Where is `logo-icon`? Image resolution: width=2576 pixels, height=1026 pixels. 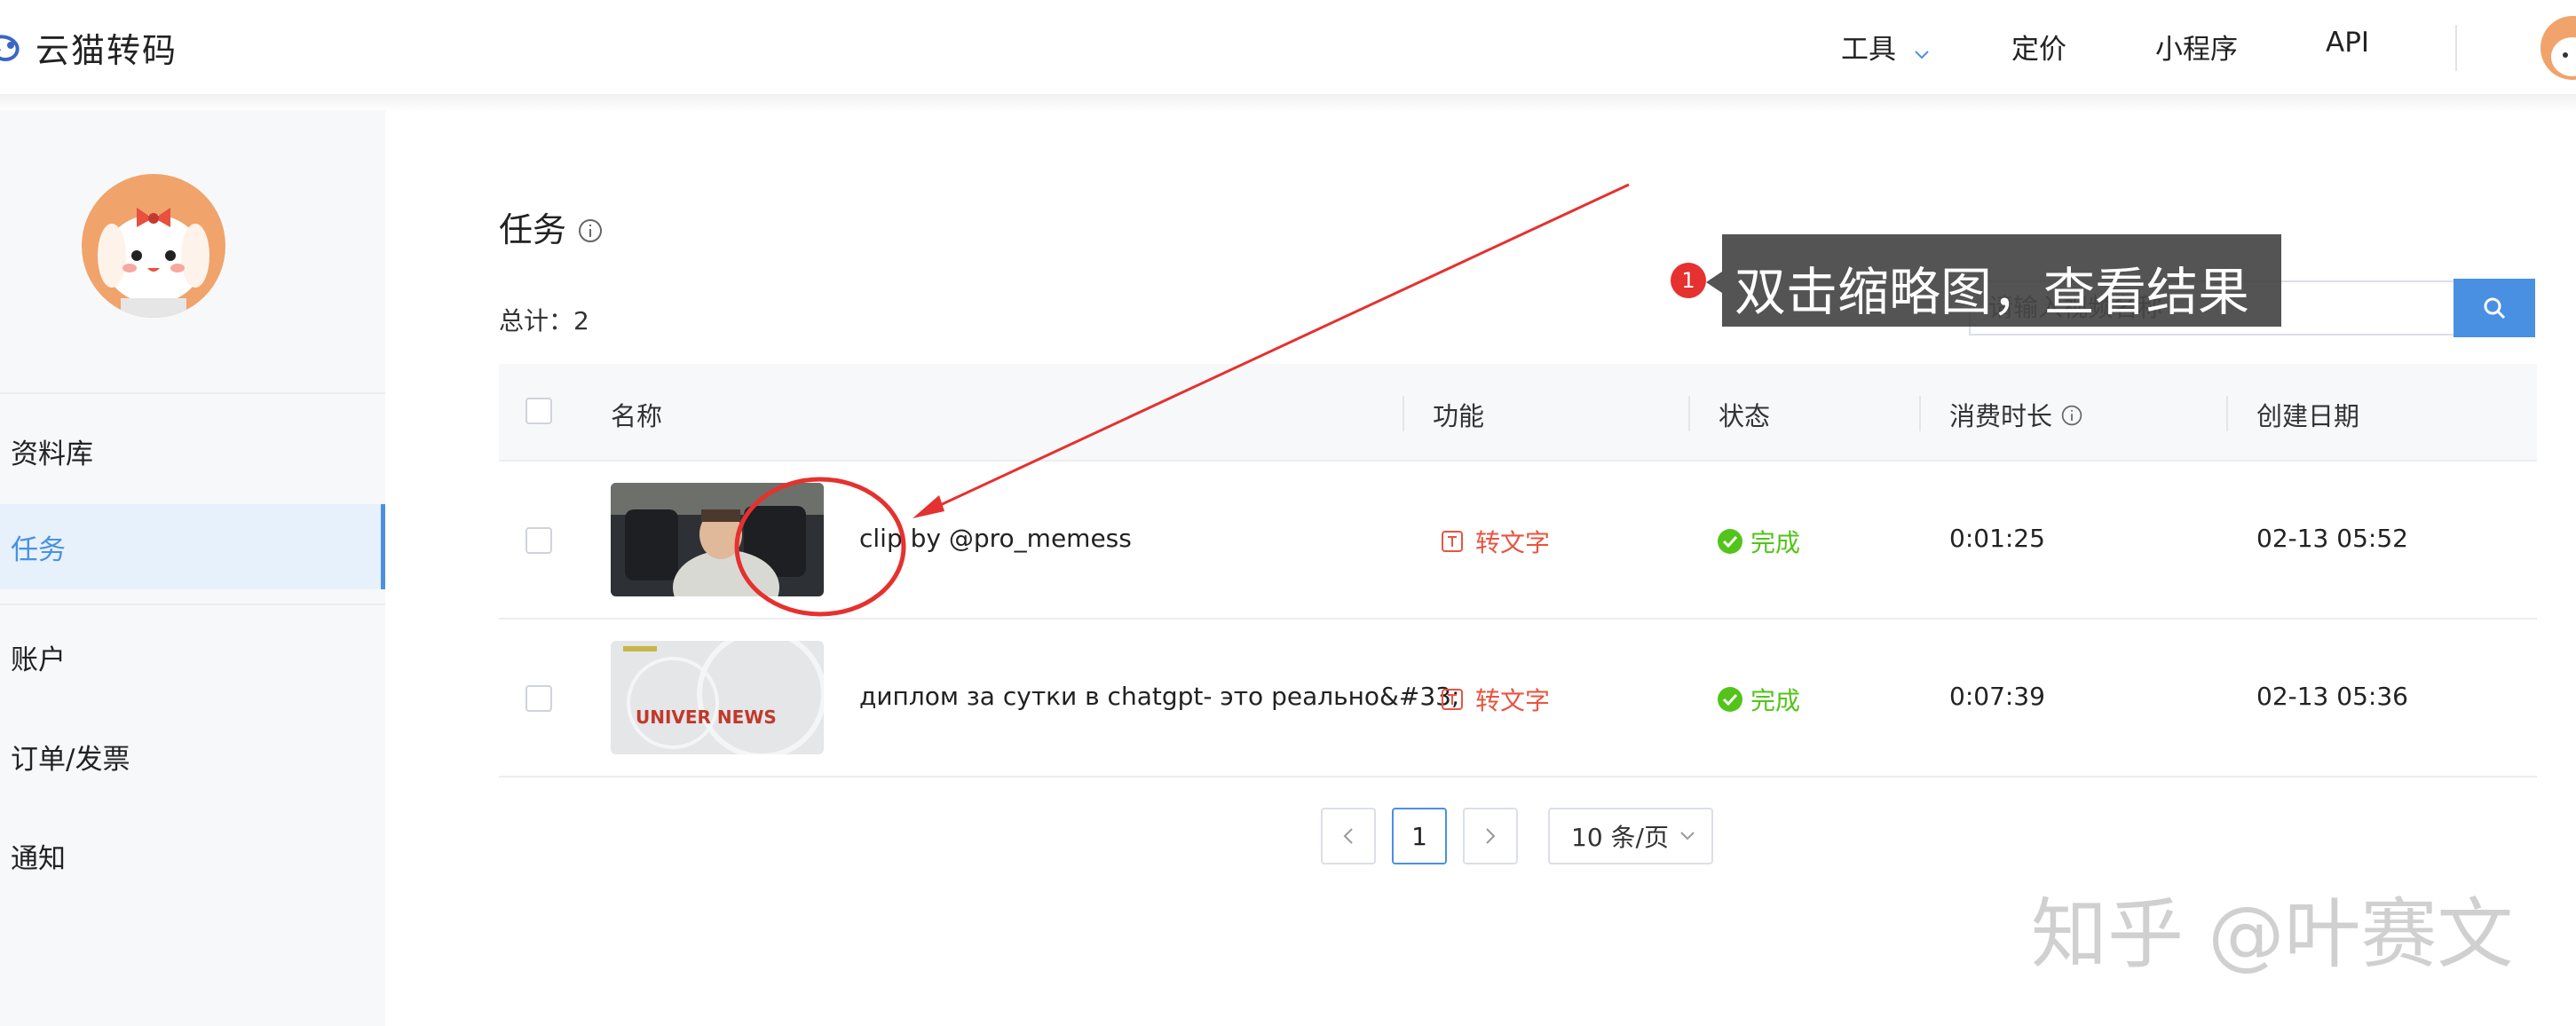
logo-icon is located at coordinates (13, 47).